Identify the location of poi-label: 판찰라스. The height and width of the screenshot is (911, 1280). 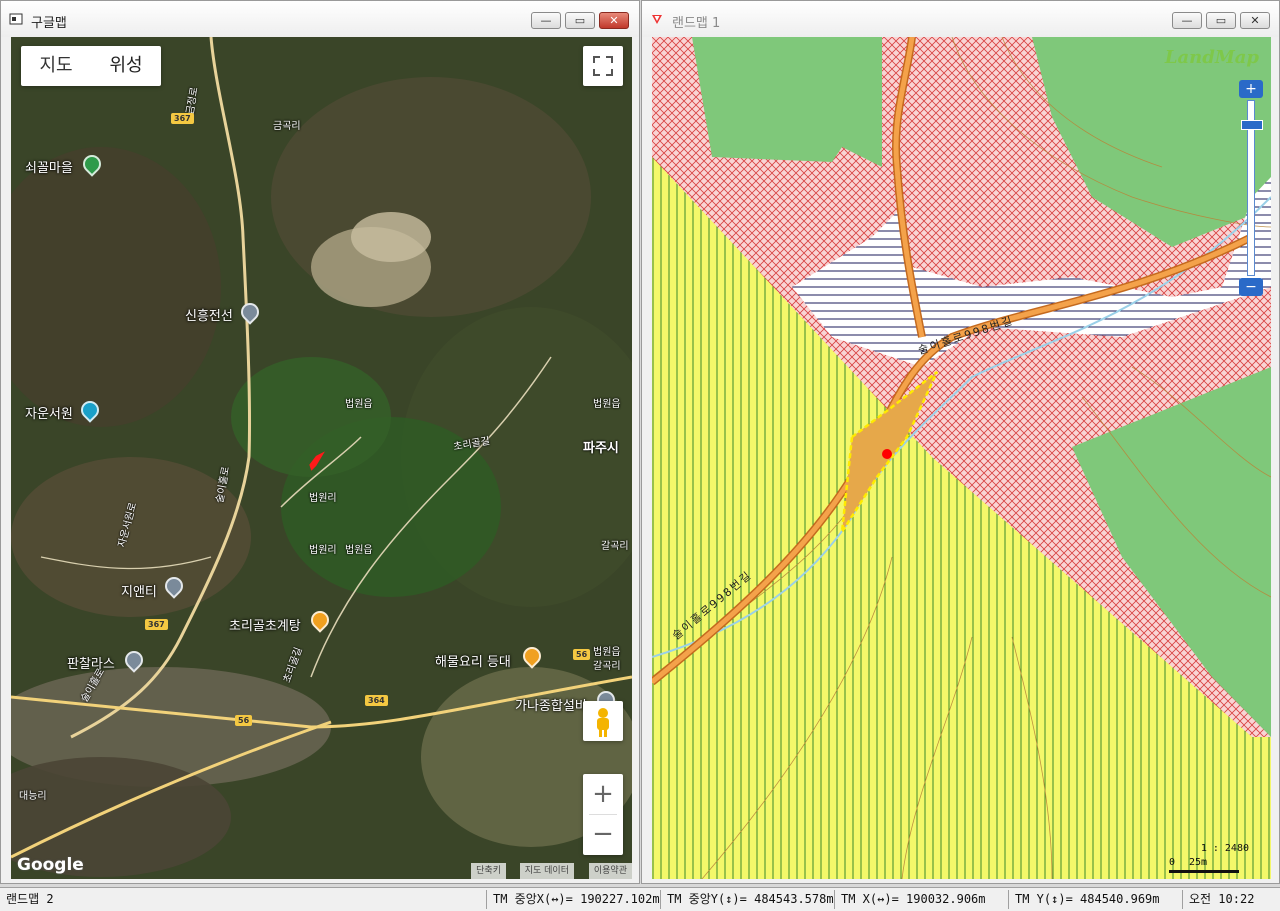
(91, 662).